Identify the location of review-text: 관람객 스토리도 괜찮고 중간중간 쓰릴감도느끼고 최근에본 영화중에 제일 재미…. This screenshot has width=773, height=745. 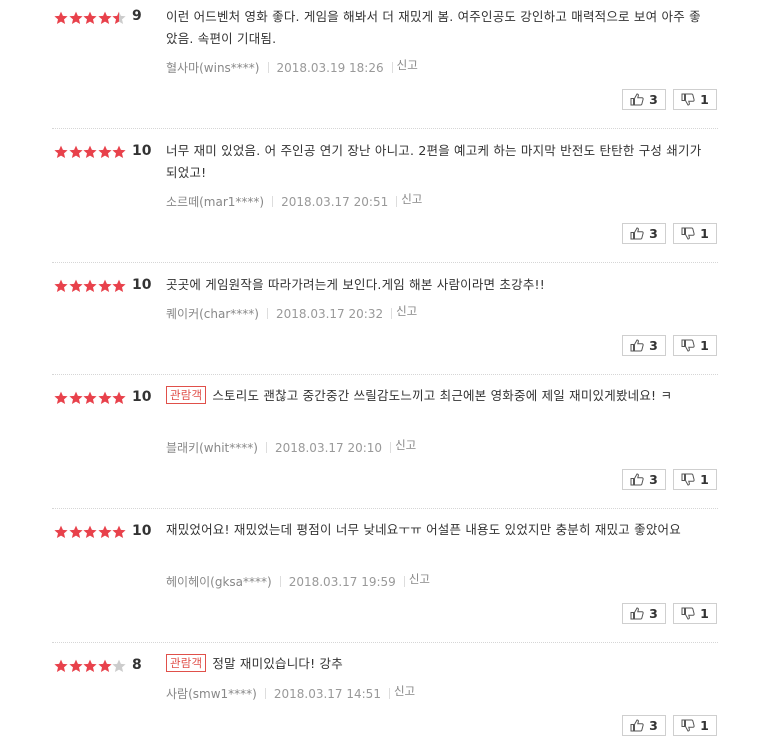
(438, 396).